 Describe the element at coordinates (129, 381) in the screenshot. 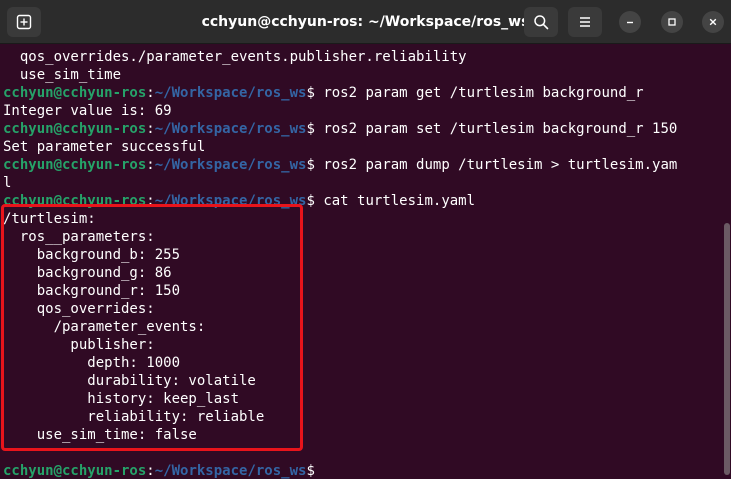

I see `output-line: durability: volatile` at that location.